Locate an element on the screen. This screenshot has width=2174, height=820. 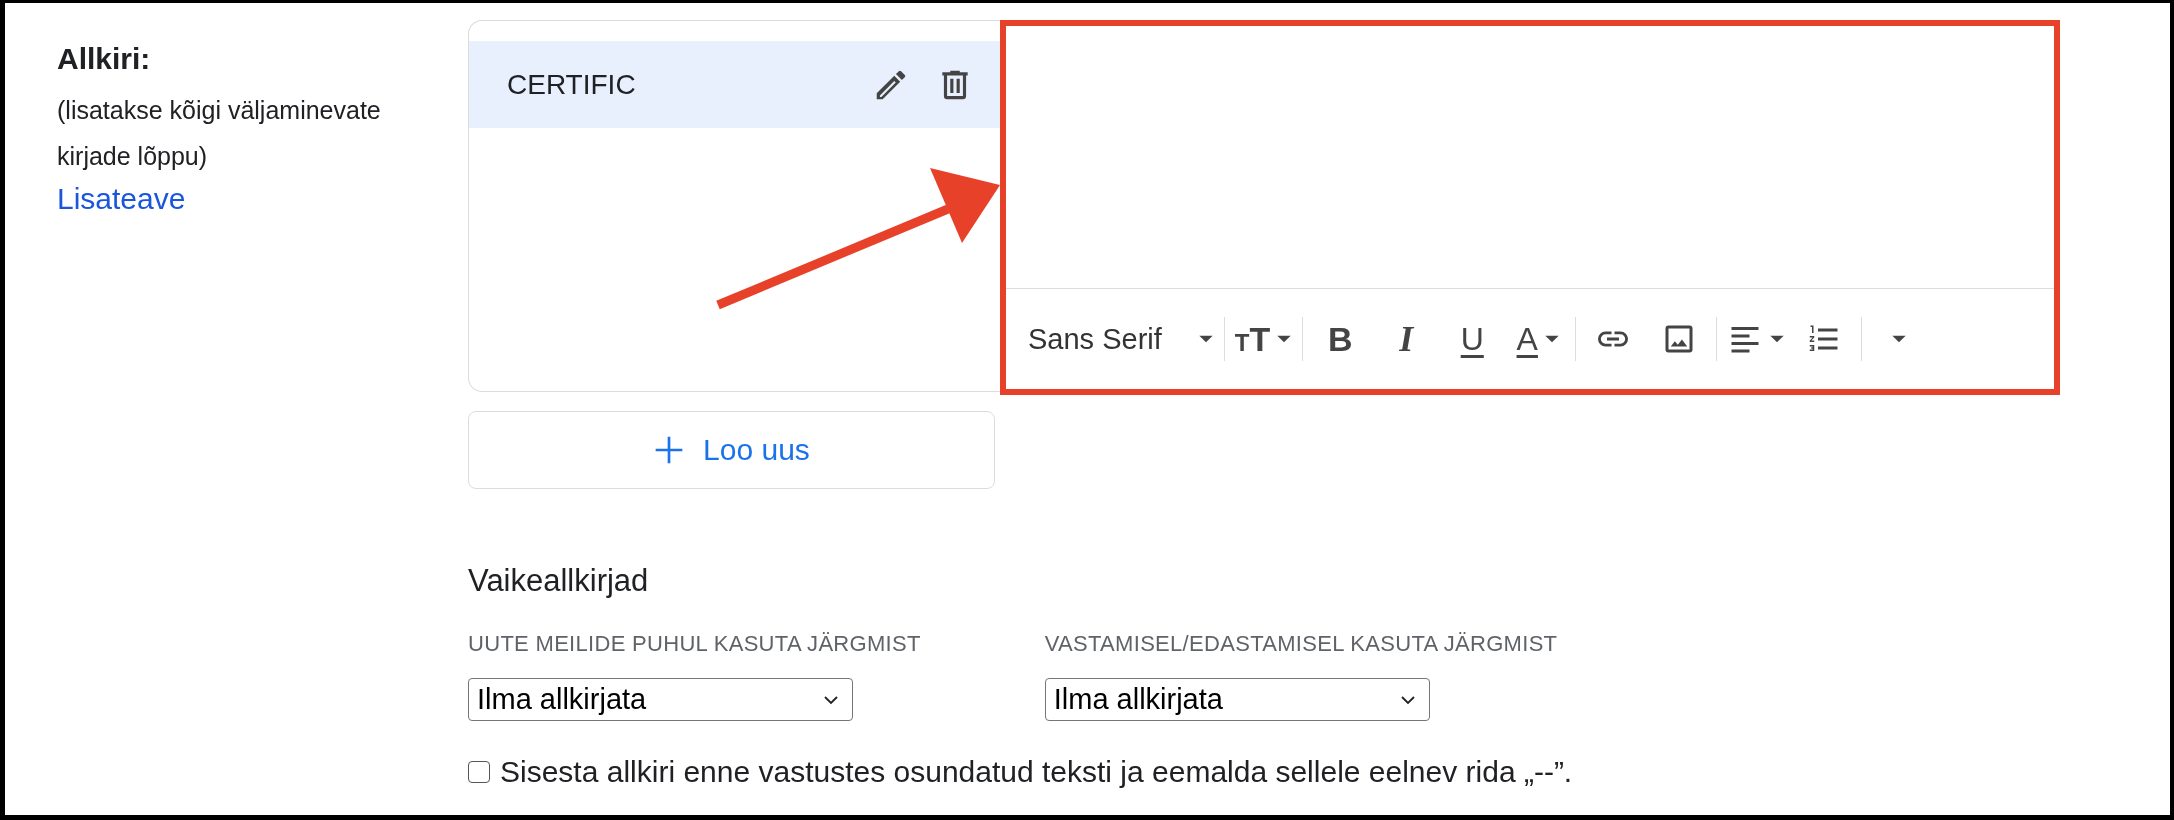
create-button: Loo uus is located at coordinates (731, 450).